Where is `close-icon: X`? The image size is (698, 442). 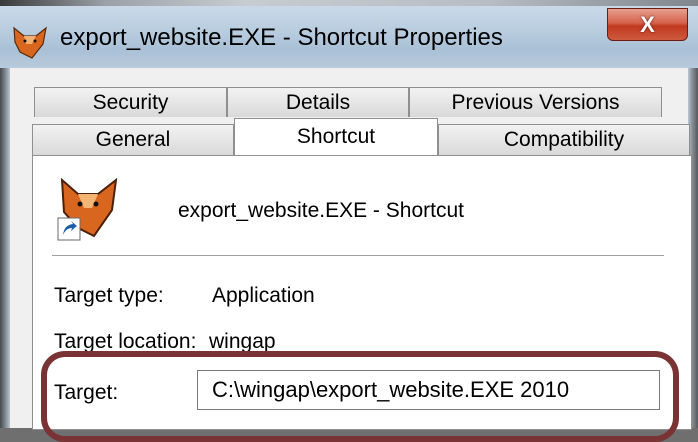 close-icon: X is located at coordinates (647, 24).